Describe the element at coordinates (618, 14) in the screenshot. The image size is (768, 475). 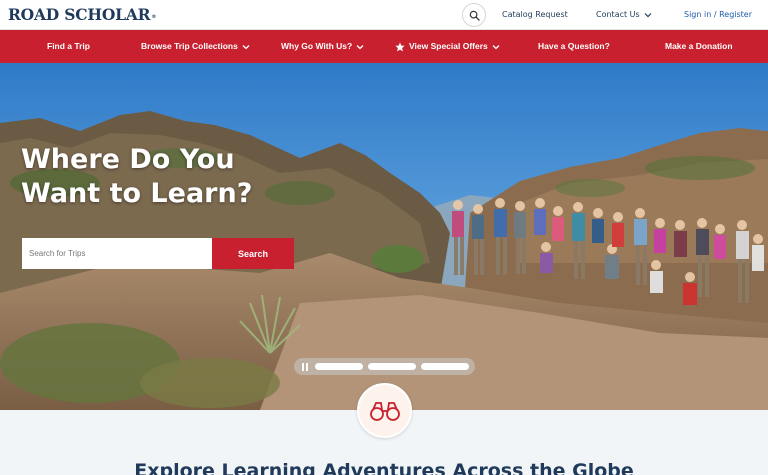
I see `contact-us-label: Contact Us` at that location.